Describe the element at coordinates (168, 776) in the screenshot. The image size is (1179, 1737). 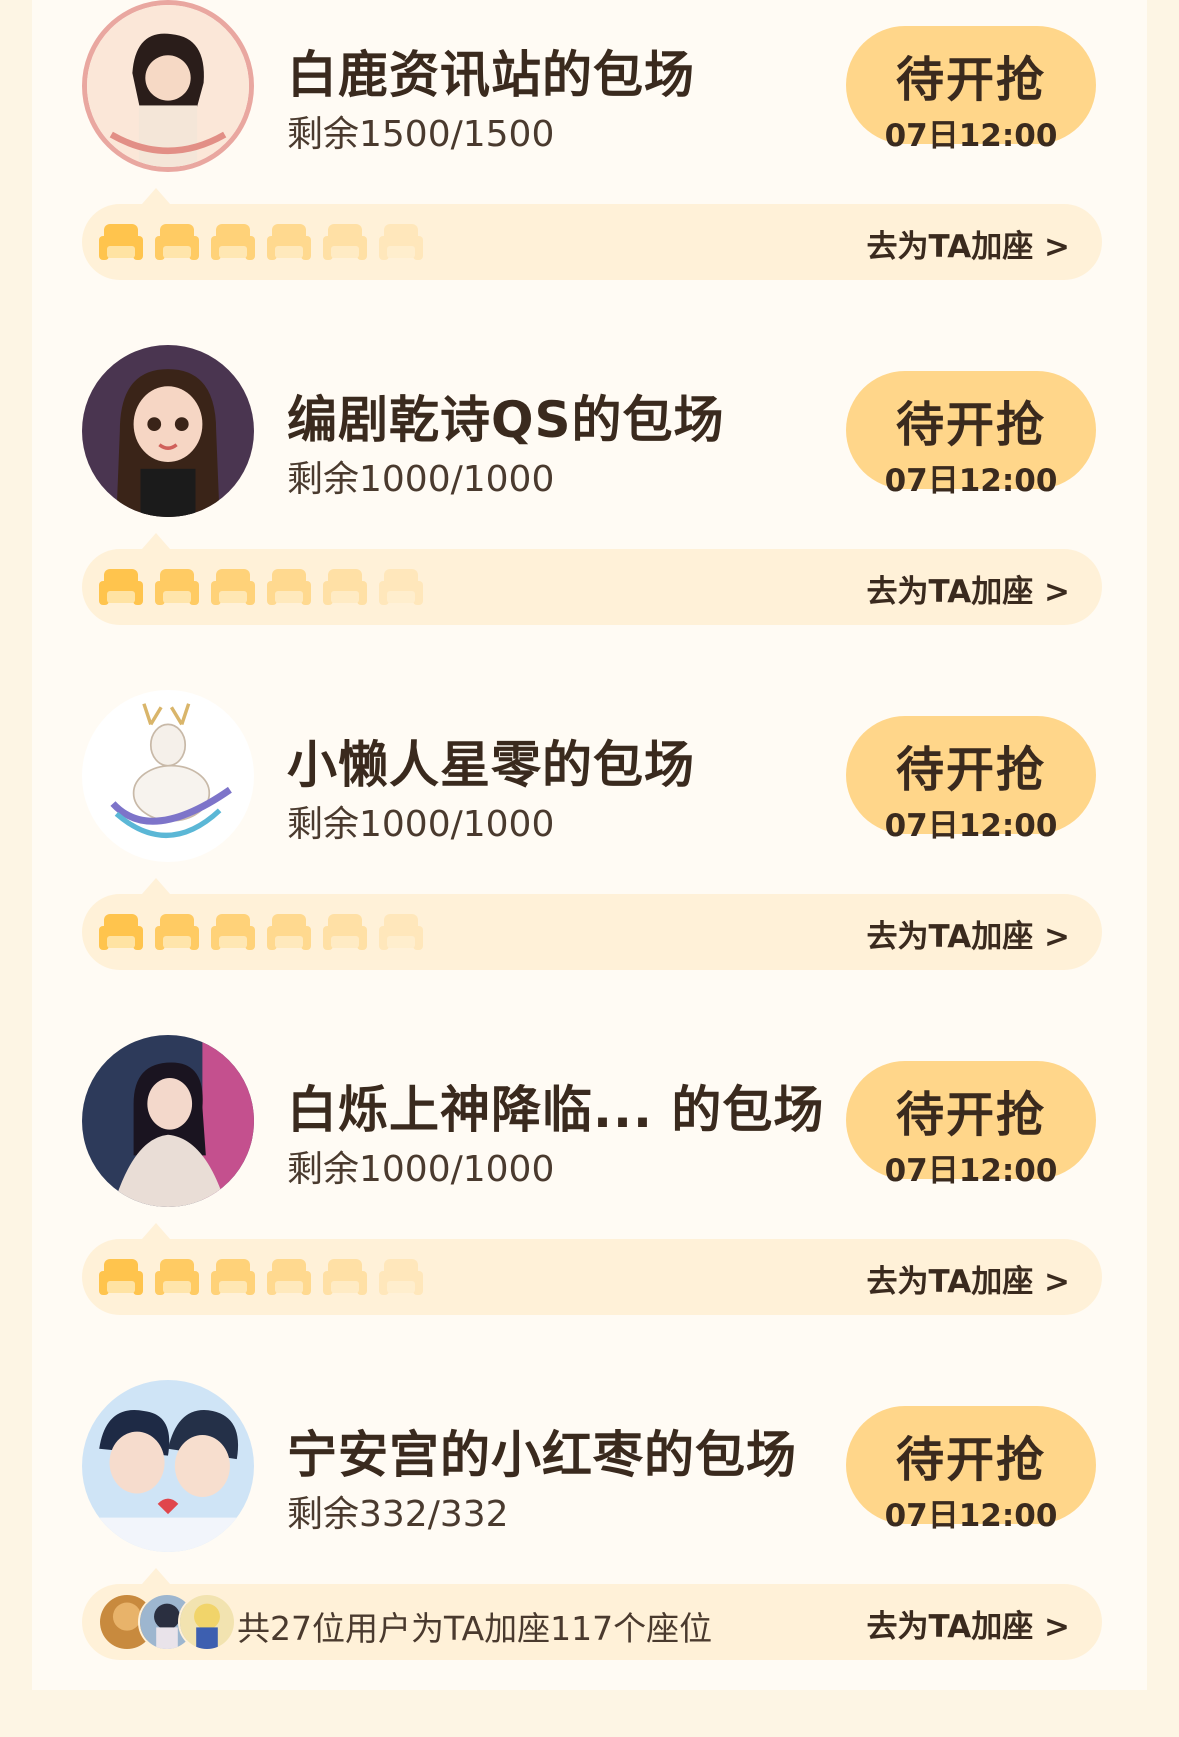
I see `white-deer-avatar` at that location.